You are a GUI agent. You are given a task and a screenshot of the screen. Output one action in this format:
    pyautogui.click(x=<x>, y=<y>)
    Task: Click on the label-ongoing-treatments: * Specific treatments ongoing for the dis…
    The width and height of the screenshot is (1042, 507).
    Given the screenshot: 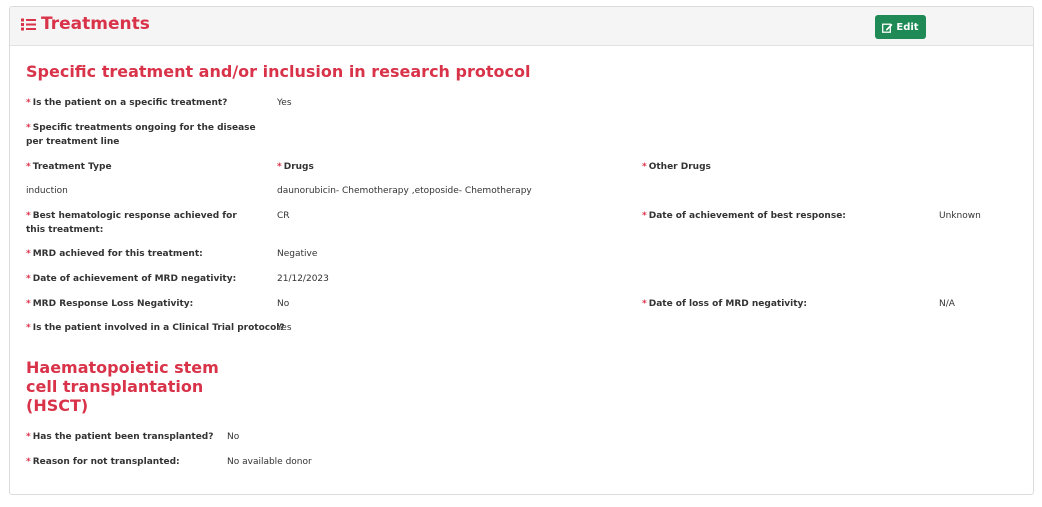 What is the action you would take?
    pyautogui.click(x=141, y=135)
    